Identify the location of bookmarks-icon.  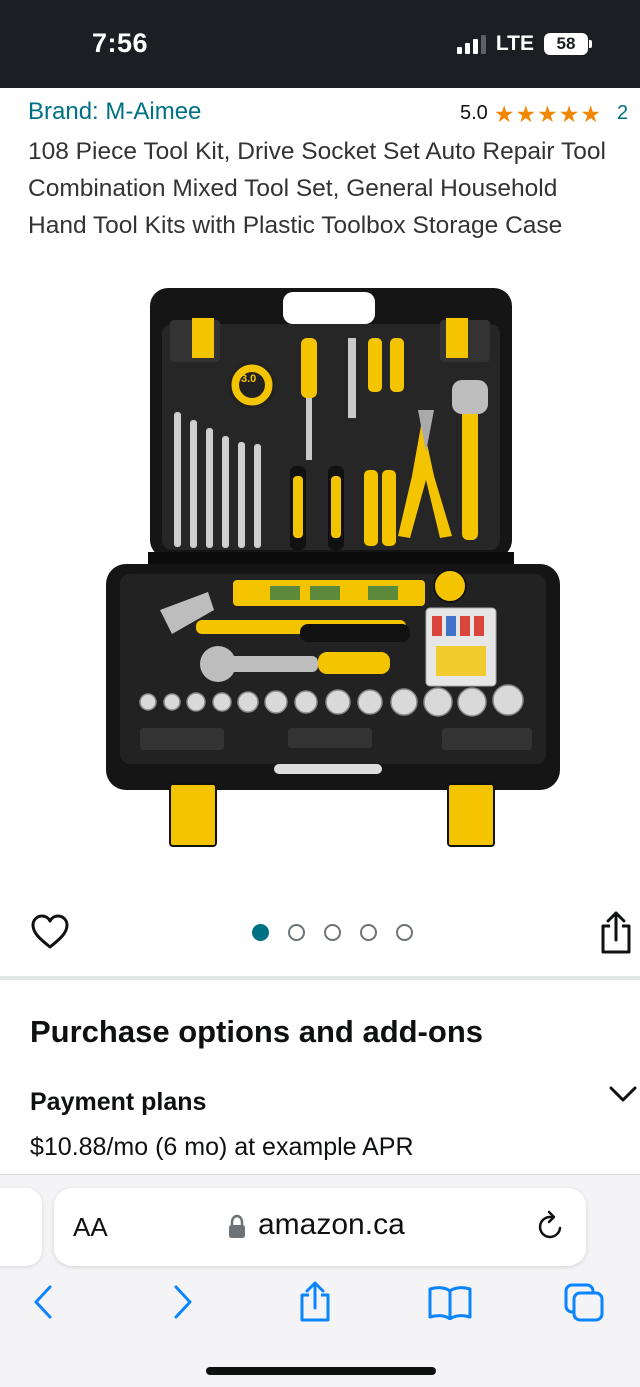
(450, 1302).